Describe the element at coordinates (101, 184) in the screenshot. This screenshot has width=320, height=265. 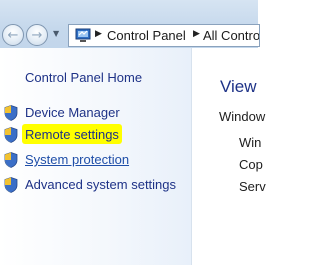
I see `task-label: Advanced system settings` at that location.